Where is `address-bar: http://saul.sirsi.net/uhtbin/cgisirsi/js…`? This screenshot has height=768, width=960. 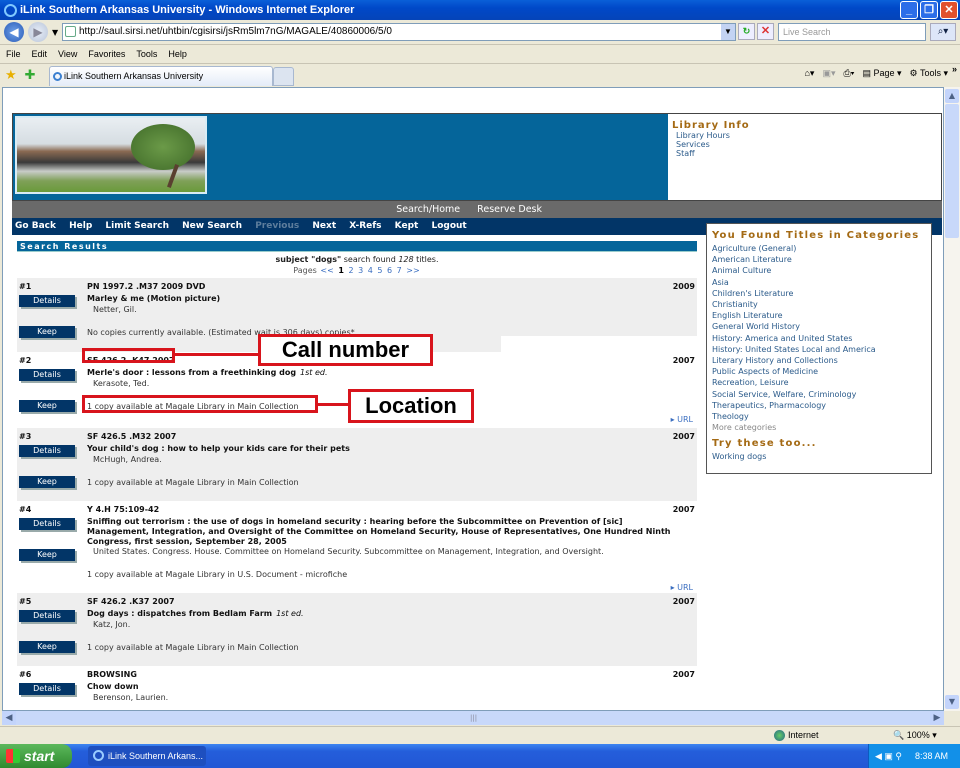 address-bar: http://saul.sirsi.net/uhtbin/cgisirsi/js… is located at coordinates (399, 32).